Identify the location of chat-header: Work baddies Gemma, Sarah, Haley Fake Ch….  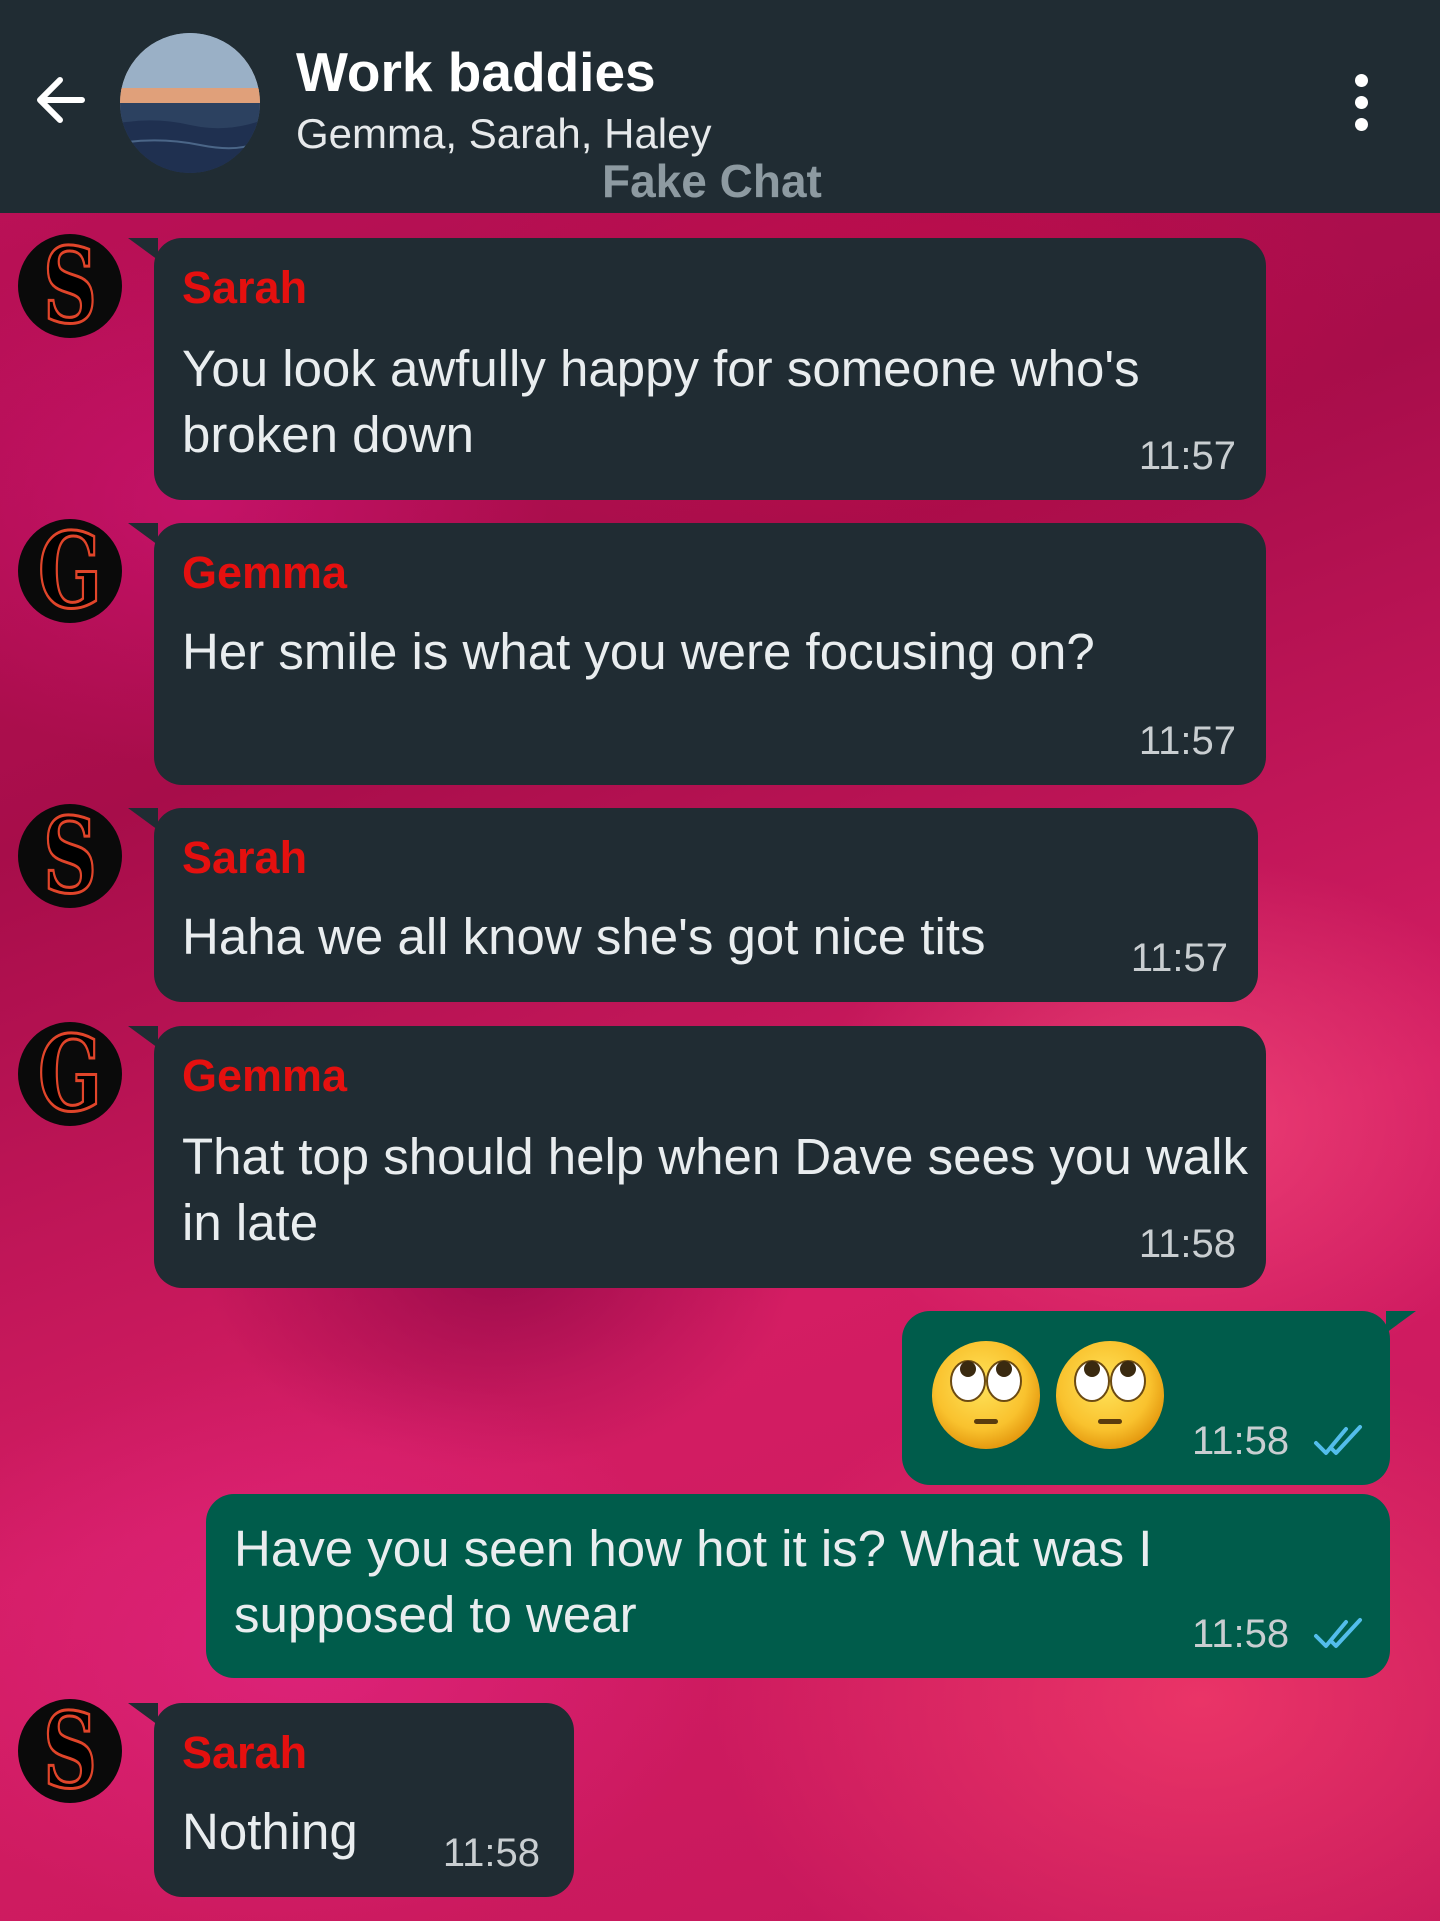
(720, 106).